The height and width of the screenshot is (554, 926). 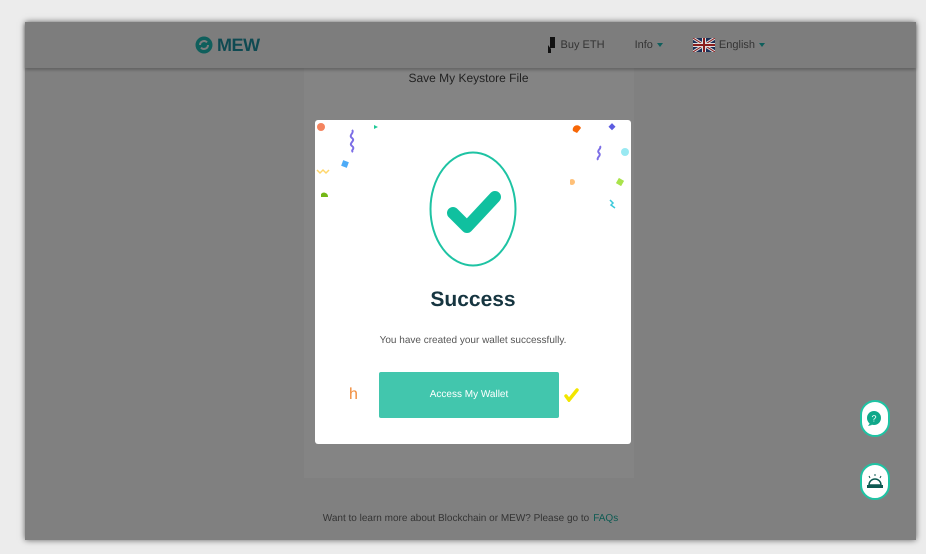 I want to click on success-check-icon, so click(x=473, y=209).